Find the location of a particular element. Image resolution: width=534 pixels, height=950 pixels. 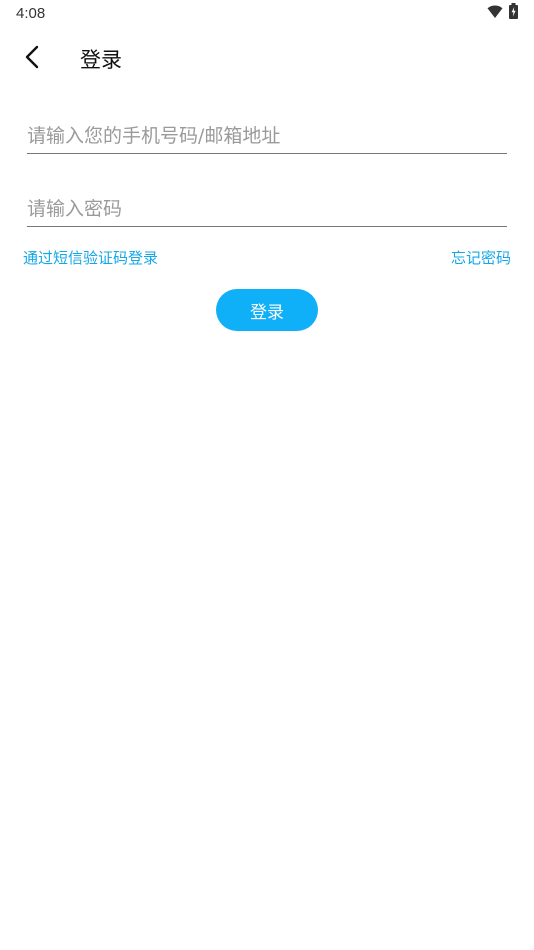

account-field is located at coordinates (267, 133).